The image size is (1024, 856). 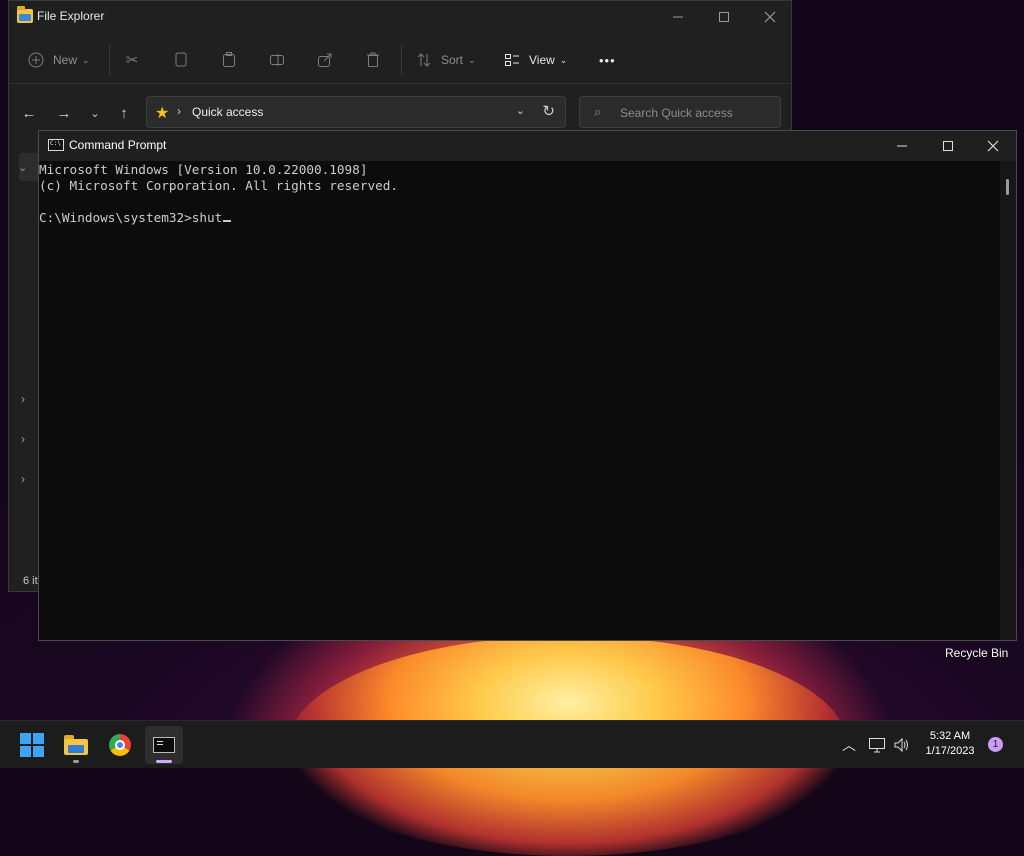 I want to click on explorer-title: File Explorer, so click(x=71, y=16).